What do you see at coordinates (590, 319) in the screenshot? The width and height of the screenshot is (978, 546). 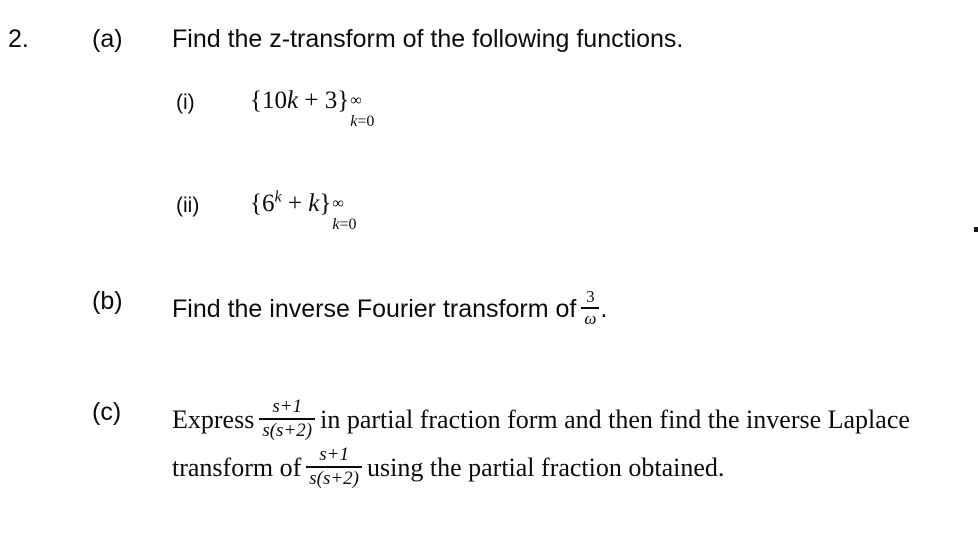 I see `fraction-denominator: ω` at bounding box center [590, 319].